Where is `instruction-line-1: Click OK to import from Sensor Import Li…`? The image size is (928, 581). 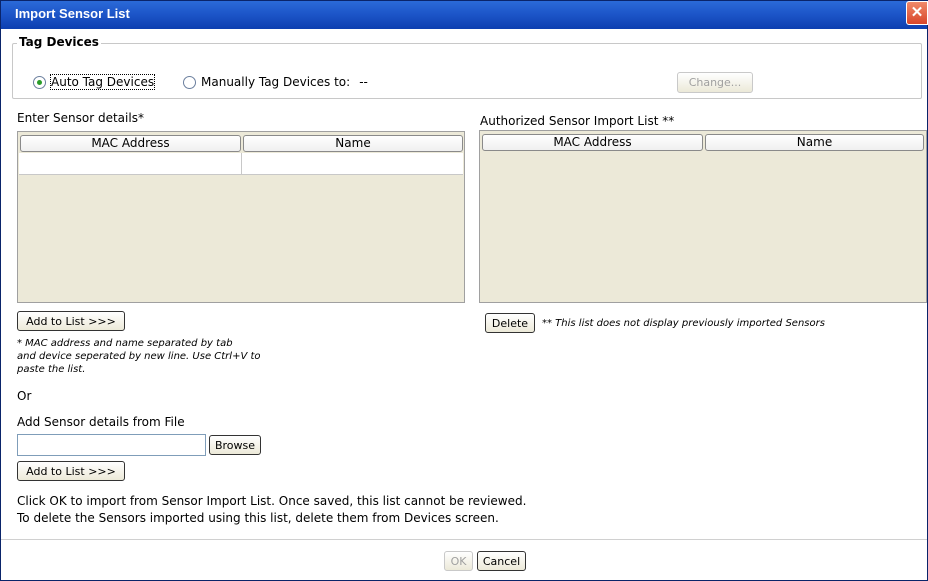
instruction-line-1: Click OK to import from Sensor Import Li… is located at coordinates (272, 501).